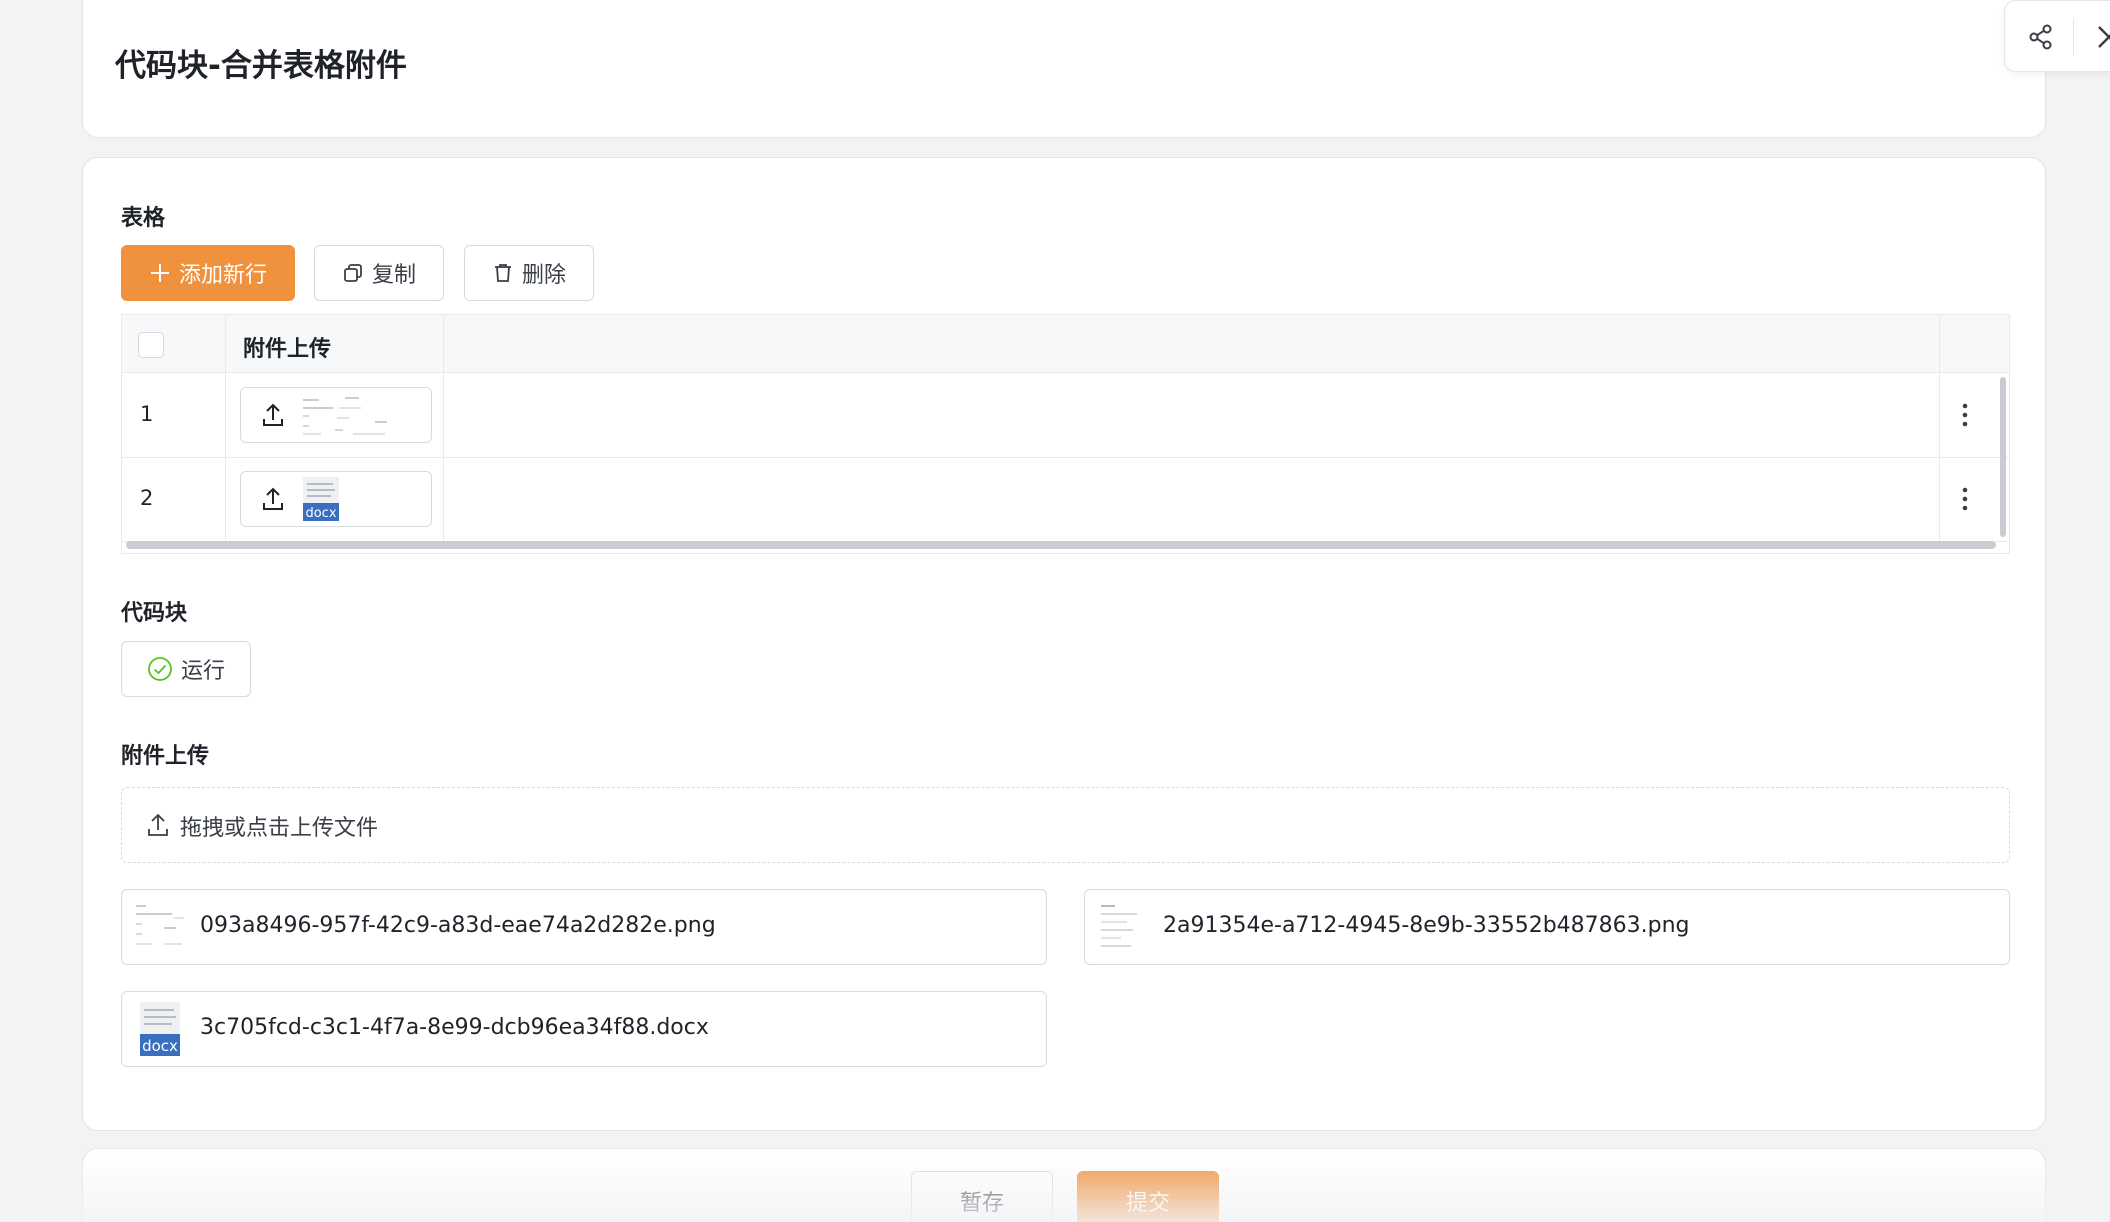 The image size is (2110, 1222). Describe the element at coordinates (1065, 500) in the screenshot. I see `table-row: 2 docx` at that location.